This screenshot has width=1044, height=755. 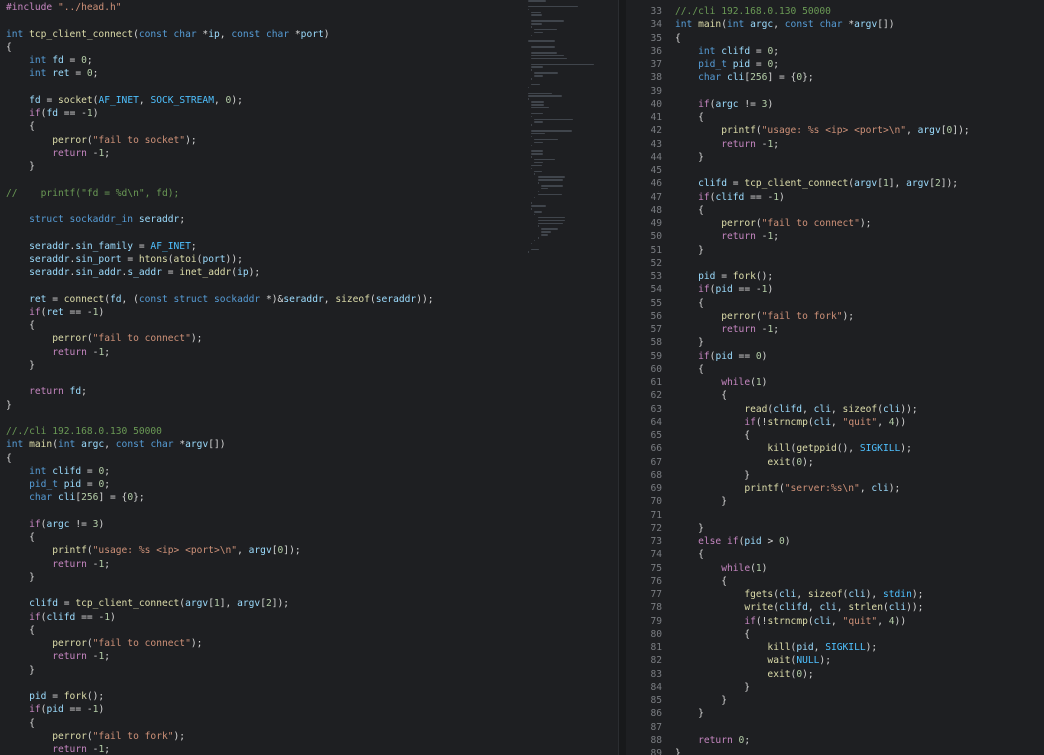 What do you see at coordinates (835, 64) in the screenshot?
I see `code-line: 37 pid_t pid = 0;` at bounding box center [835, 64].